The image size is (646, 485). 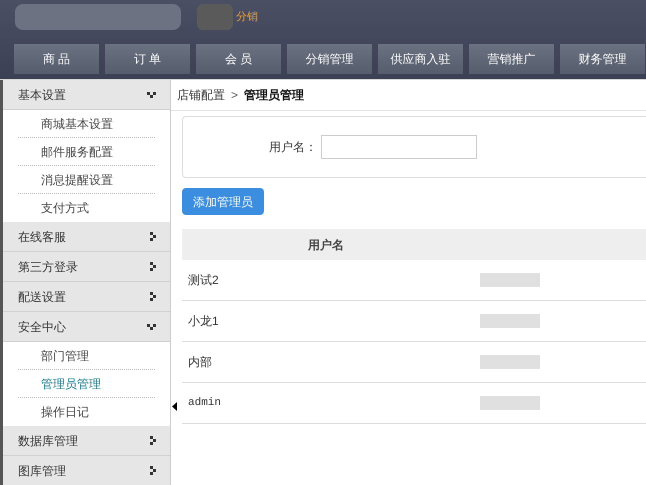 What do you see at coordinates (42, 95) in the screenshot?
I see `group-label: 基本设置` at bounding box center [42, 95].